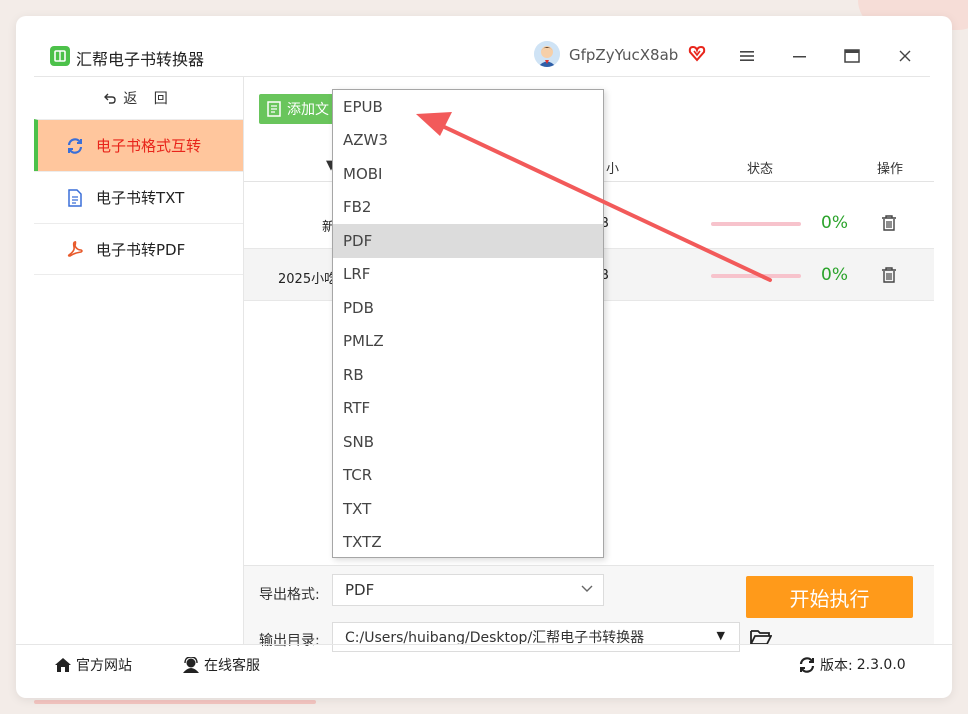  I want to click on output-format-select: PDF, so click(468, 590).